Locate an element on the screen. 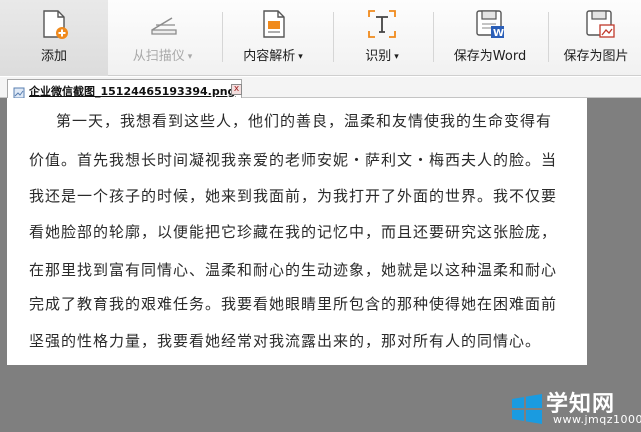 This screenshot has height=432, width=641. text-line: 第一天，我想看到这些人，他们的善良，温柔和友情使我的生命变得有 is located at coordinates (304, 121).